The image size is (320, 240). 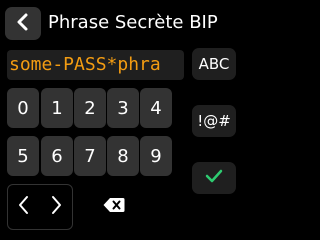 I want to click on cursor-left-button, so click(x=24, y=207).